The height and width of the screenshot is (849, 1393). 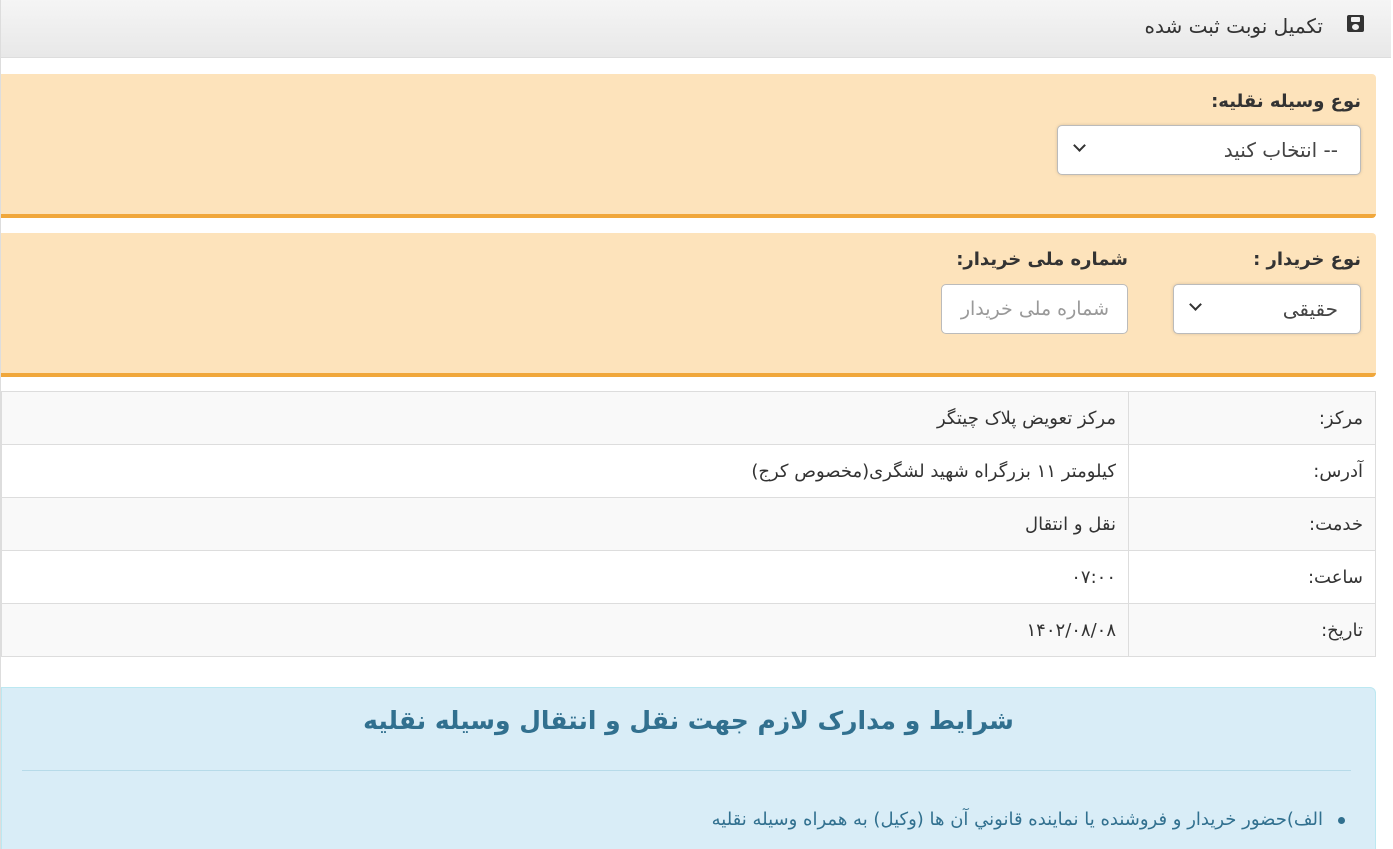 I want to click on buyer-national-id-label: شماره ملی خریدار:, so click(x=1042, y=259).